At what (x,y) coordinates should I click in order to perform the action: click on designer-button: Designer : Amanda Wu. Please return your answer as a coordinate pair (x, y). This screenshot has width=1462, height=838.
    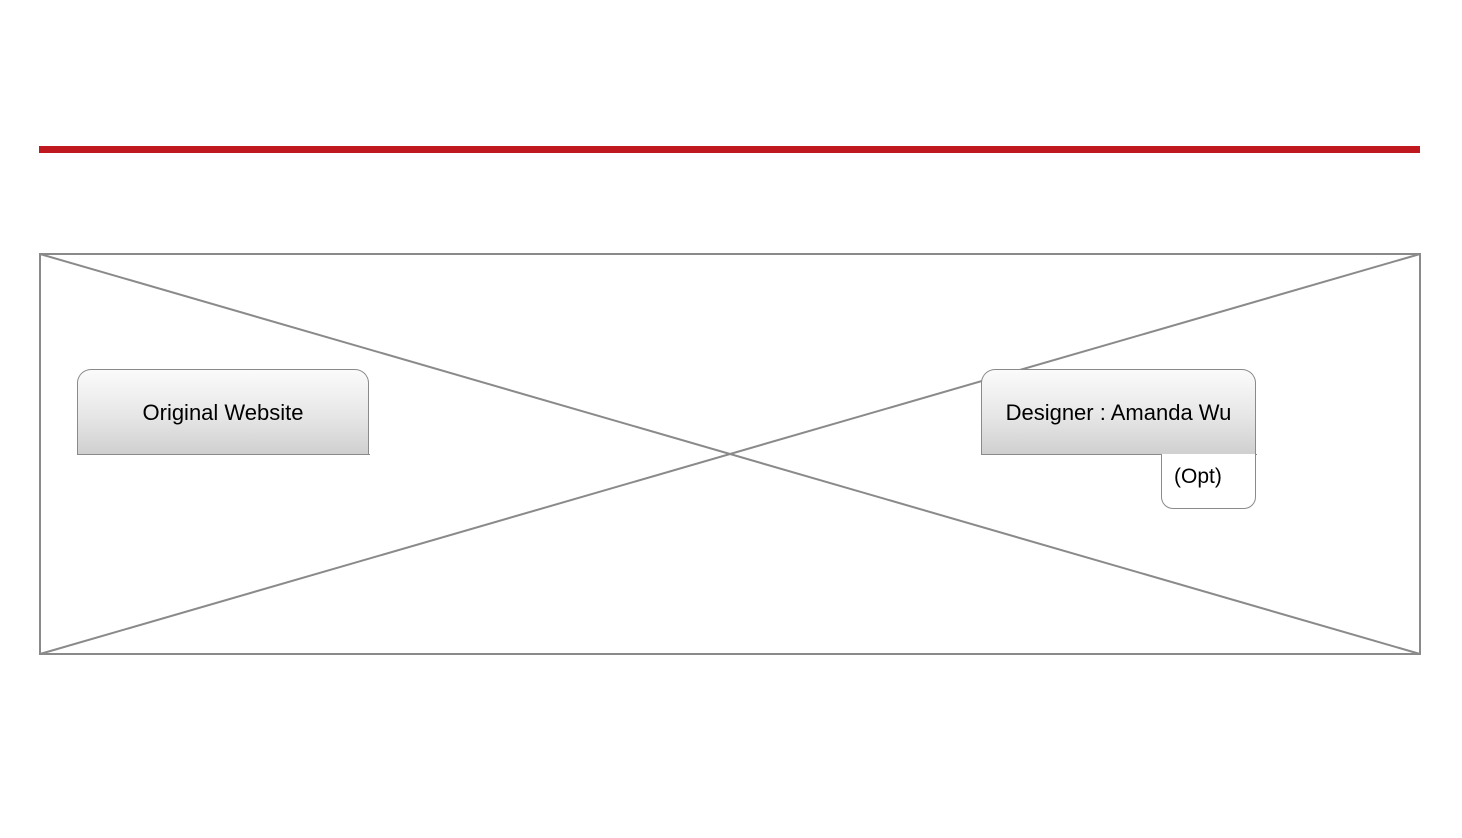
    Looking at the image, I should click on (1118, 412).